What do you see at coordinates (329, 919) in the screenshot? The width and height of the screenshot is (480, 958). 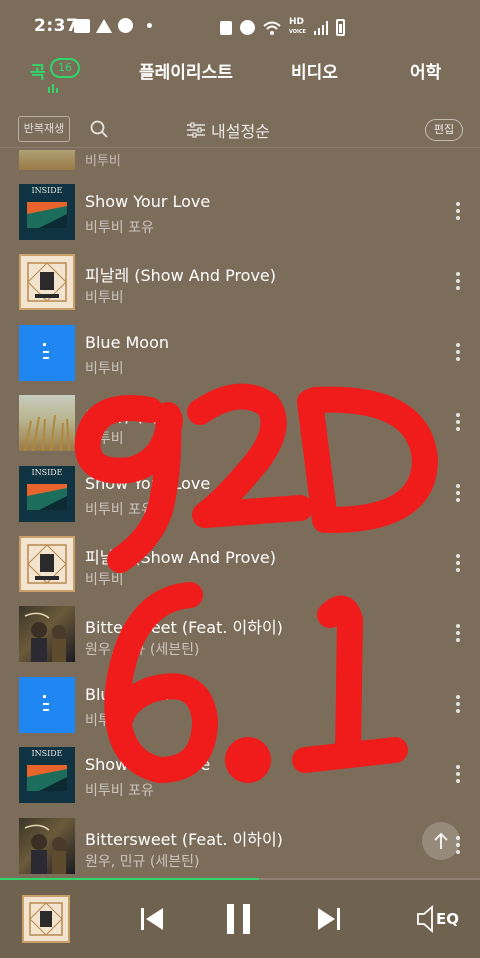 I see `next-button` at bounding box center [329, 919].